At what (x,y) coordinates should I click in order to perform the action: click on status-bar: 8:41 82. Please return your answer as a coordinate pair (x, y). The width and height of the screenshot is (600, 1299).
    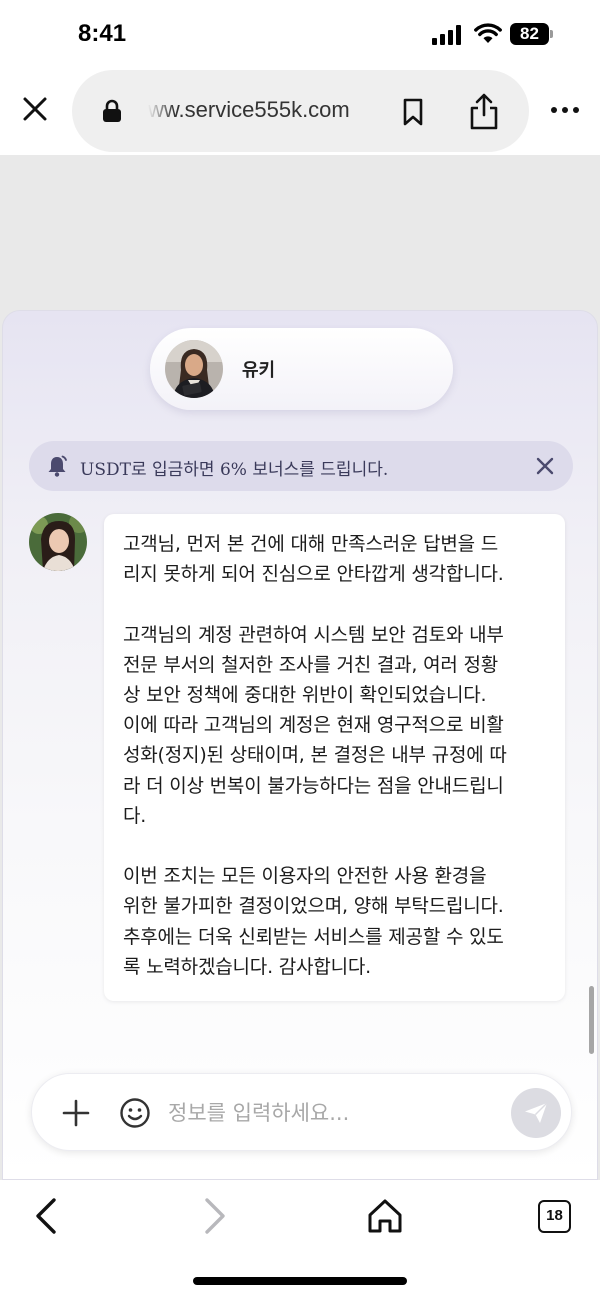
    Looking at the image, I should click on (300, 34).